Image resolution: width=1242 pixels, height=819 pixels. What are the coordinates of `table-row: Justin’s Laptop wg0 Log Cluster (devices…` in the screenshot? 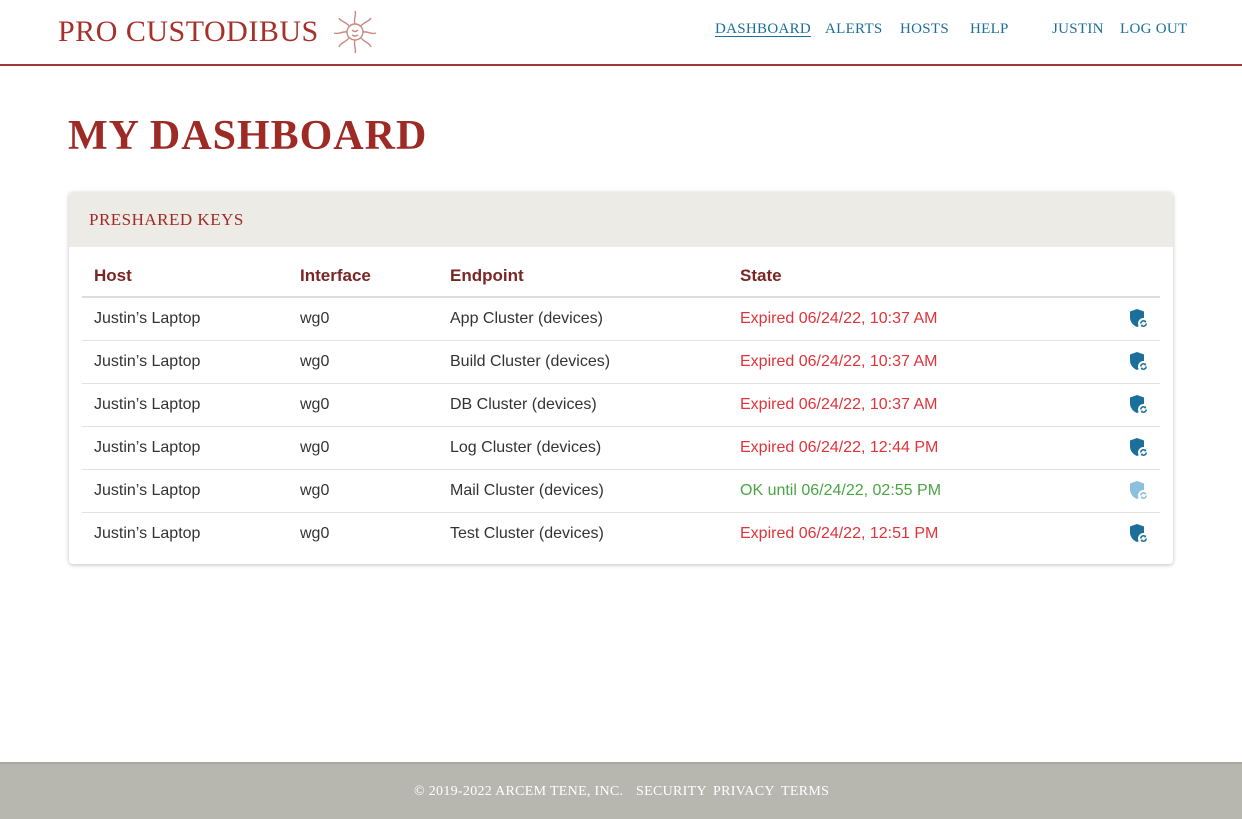 It's located at (621, 448).